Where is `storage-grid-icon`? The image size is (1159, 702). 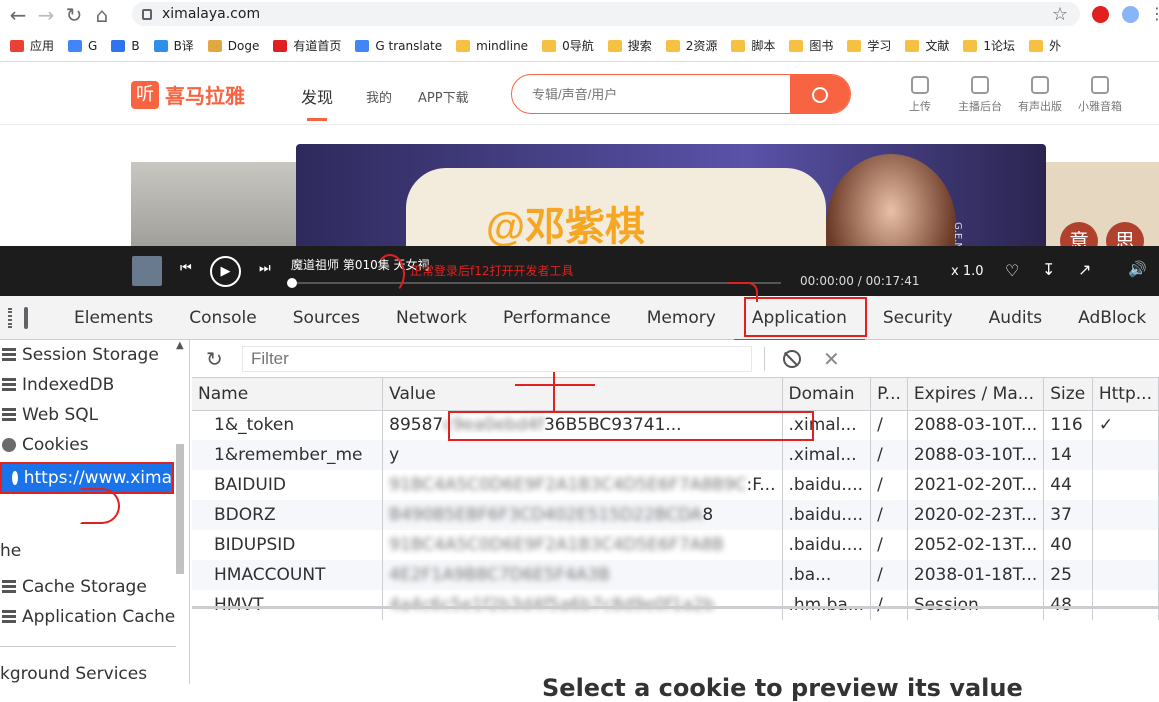
storage-grid-icon is located at coordinates (9, 587).